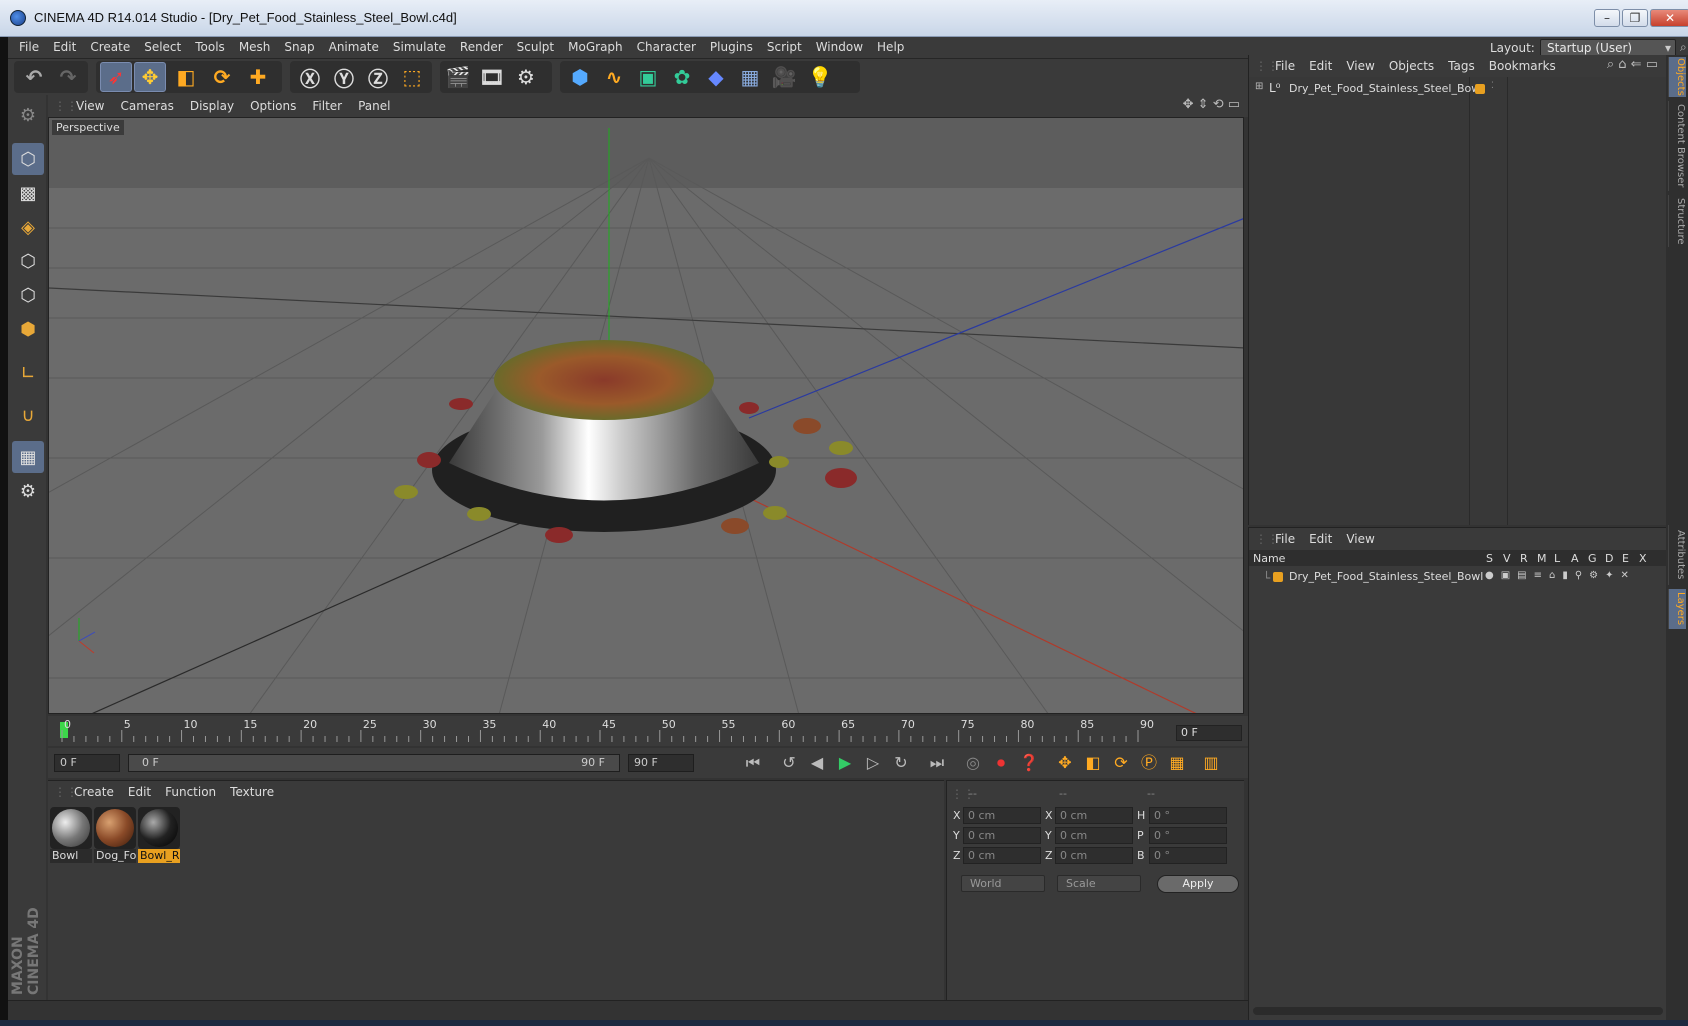  What do you see at coordinates (937, 763) in the screenshot?
I see `go-to-end-icon: ⏭` at bounding box center [937, 763].